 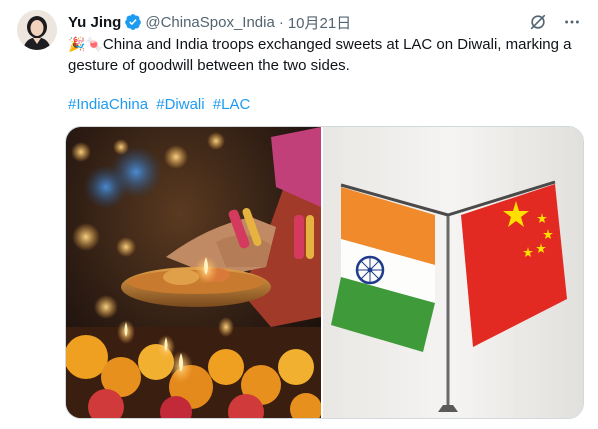 I want to click on author-name: Yu Jing, so click(x=94, y=22).